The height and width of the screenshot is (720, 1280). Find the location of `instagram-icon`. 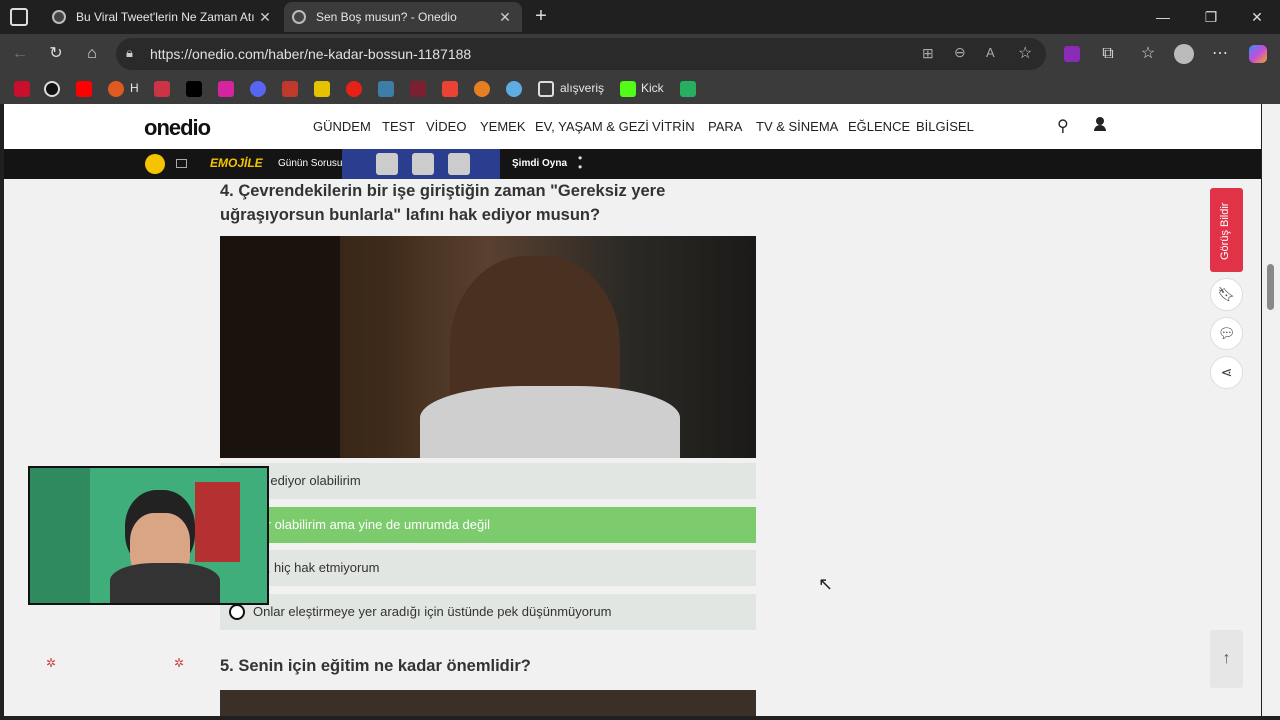

instagram-icon is located at coordinates (226, 89).